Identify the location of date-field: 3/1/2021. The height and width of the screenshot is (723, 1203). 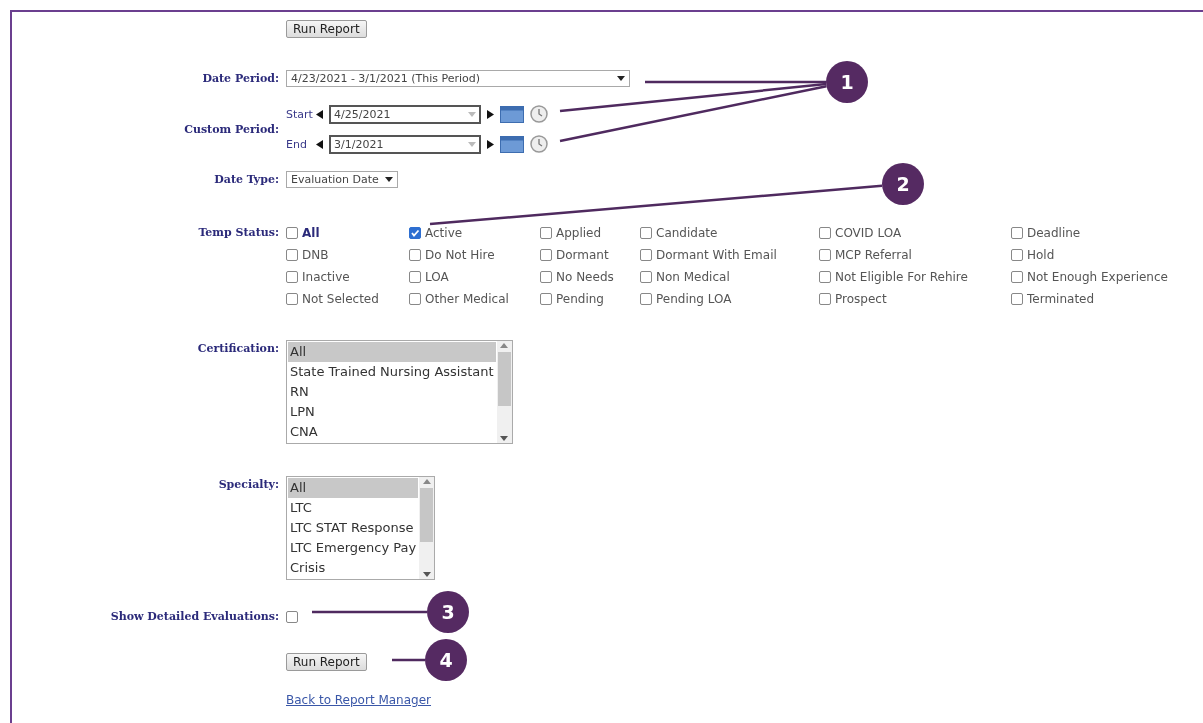
(405, 144).